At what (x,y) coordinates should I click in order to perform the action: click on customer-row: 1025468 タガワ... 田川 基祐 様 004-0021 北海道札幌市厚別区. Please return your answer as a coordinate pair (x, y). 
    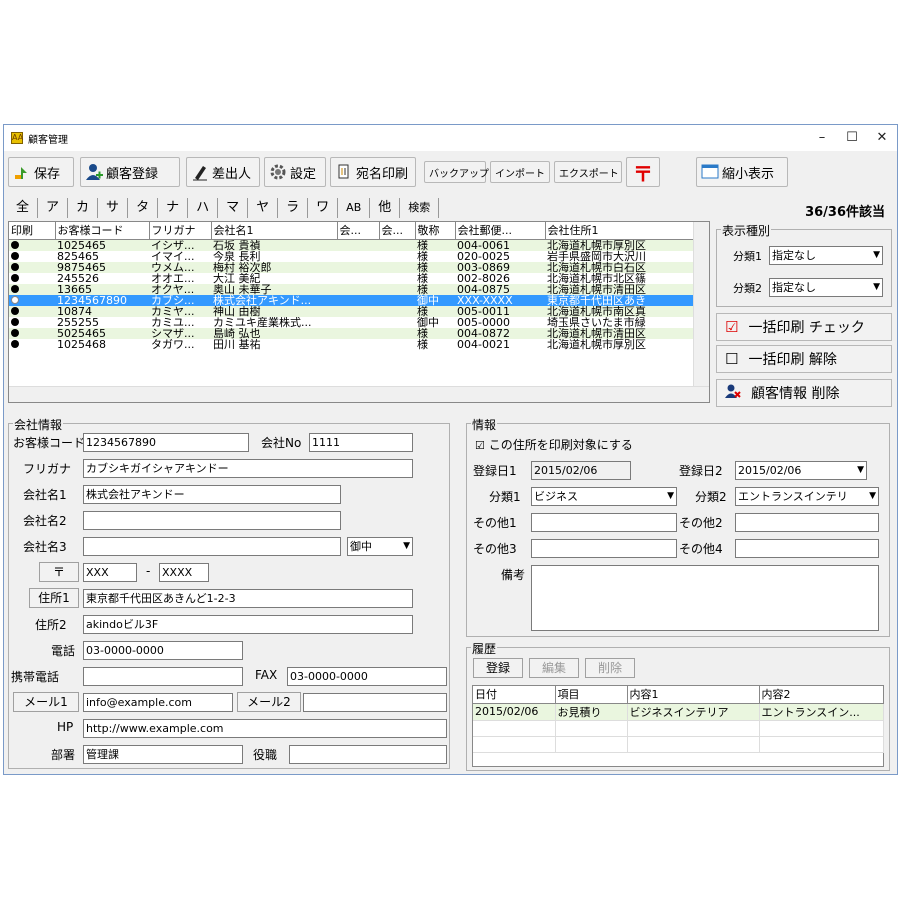
    Looking at the image, I should click on (351, 344).